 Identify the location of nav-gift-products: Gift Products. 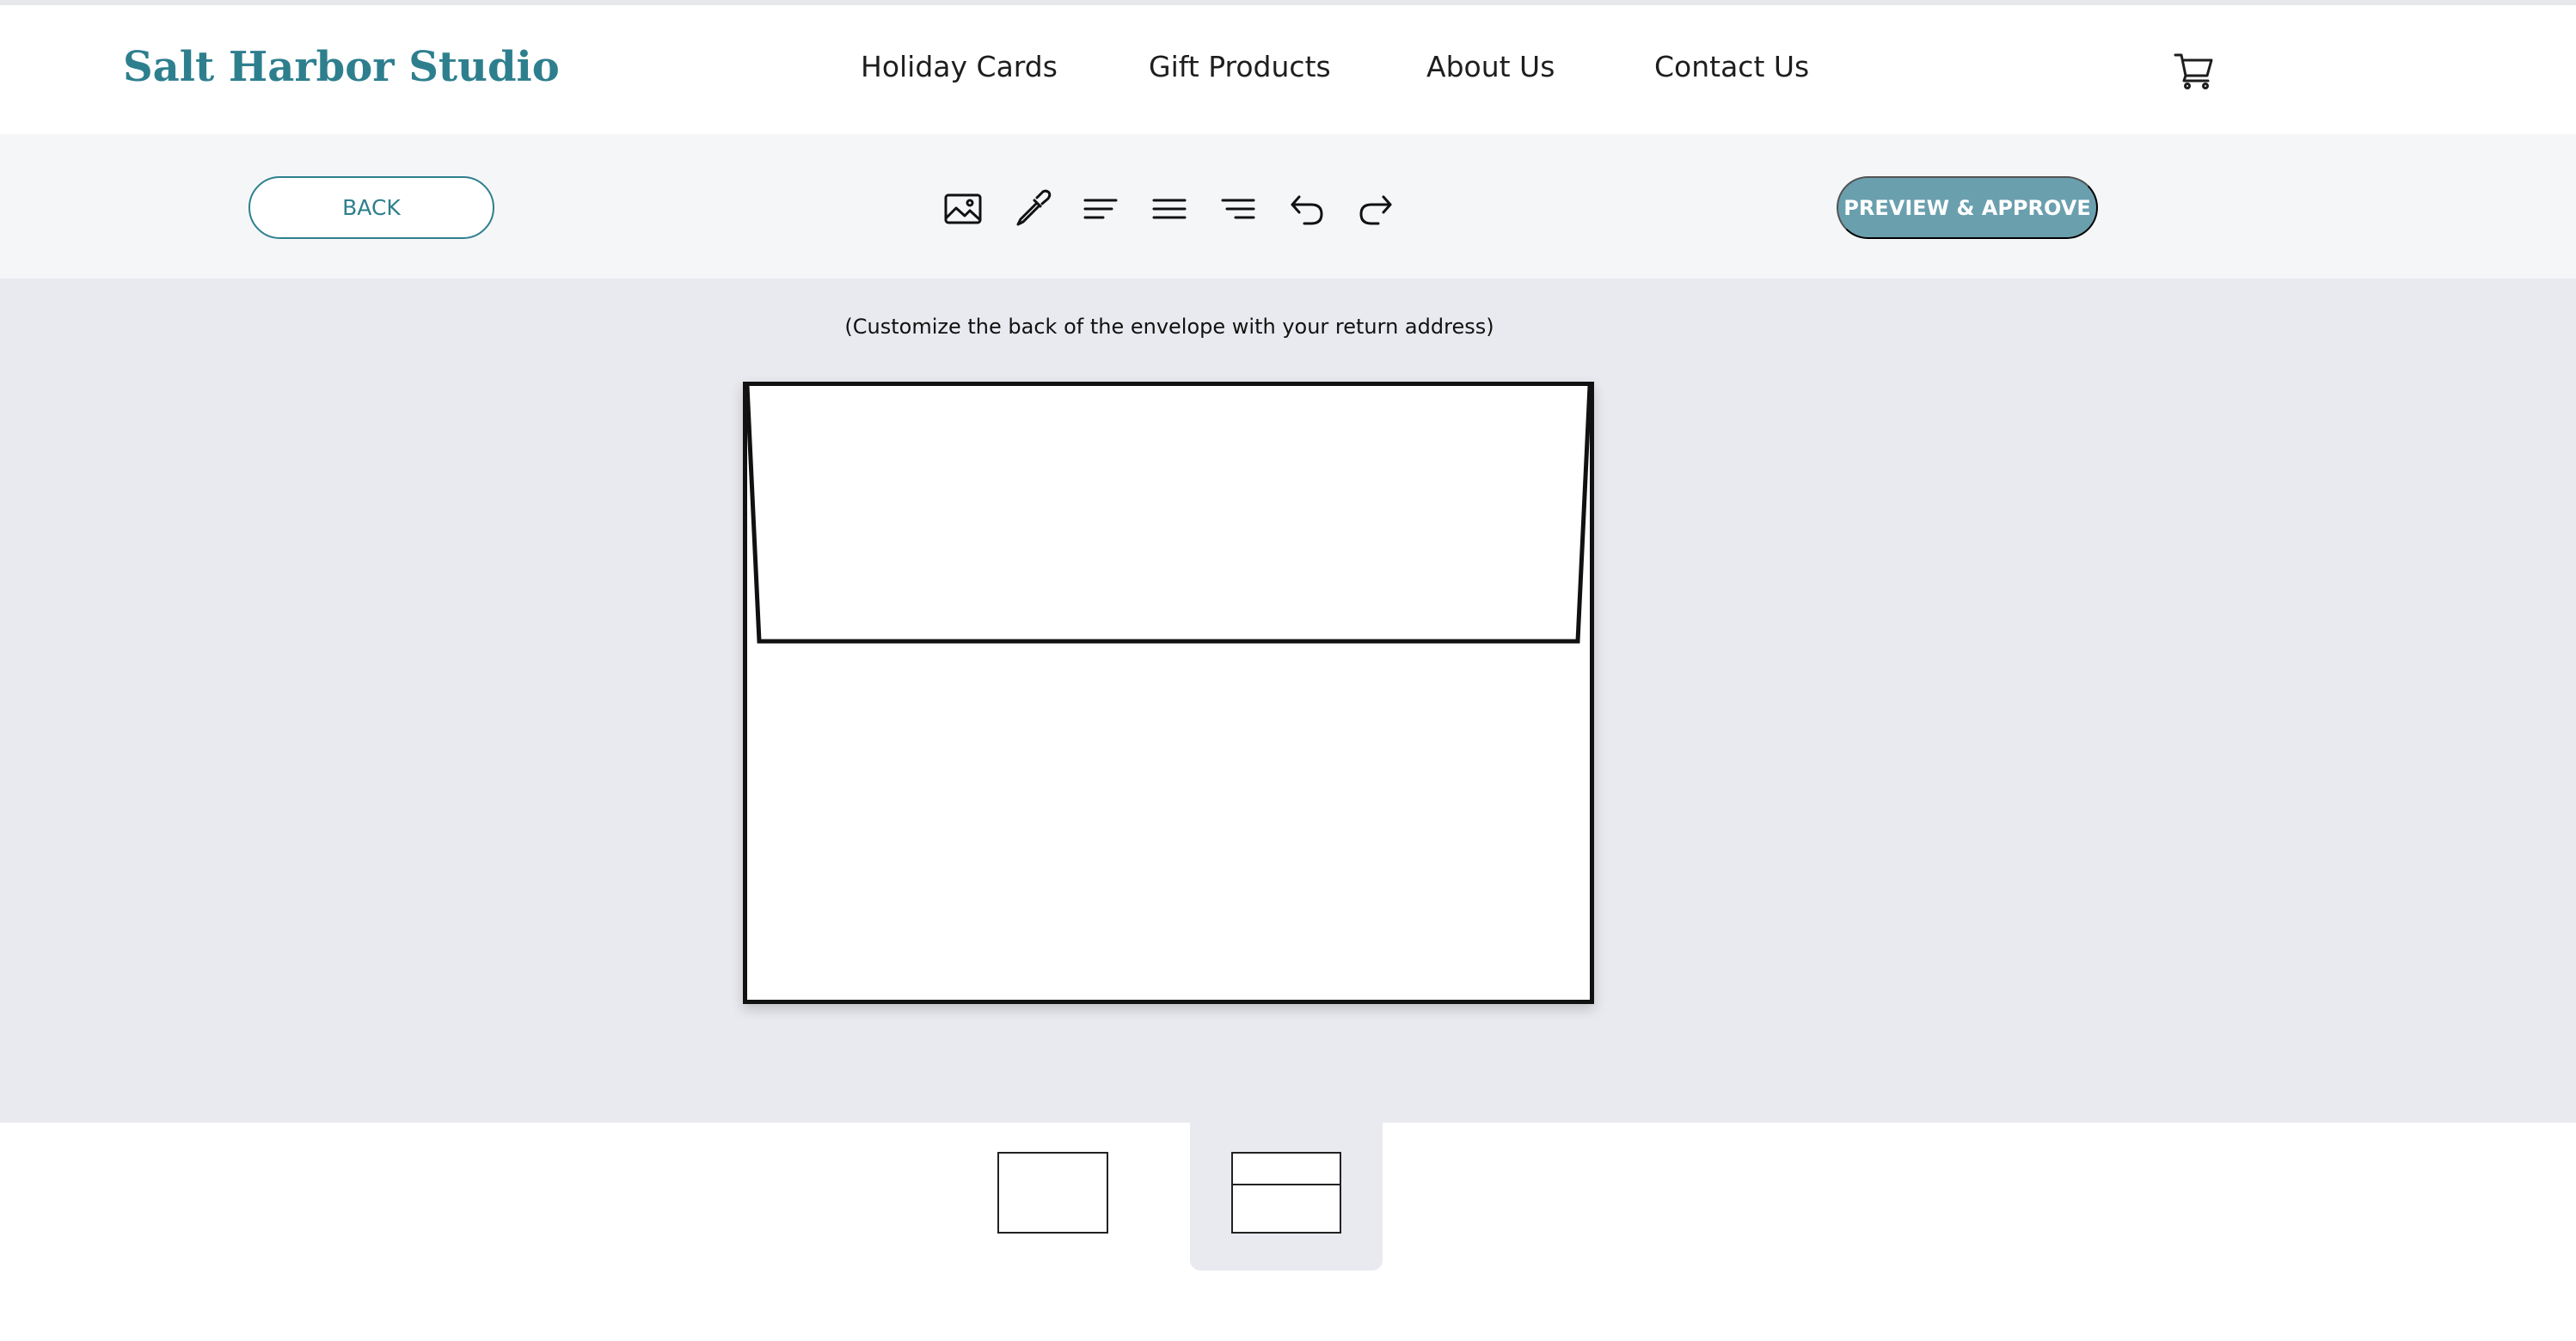
(1240, 67).